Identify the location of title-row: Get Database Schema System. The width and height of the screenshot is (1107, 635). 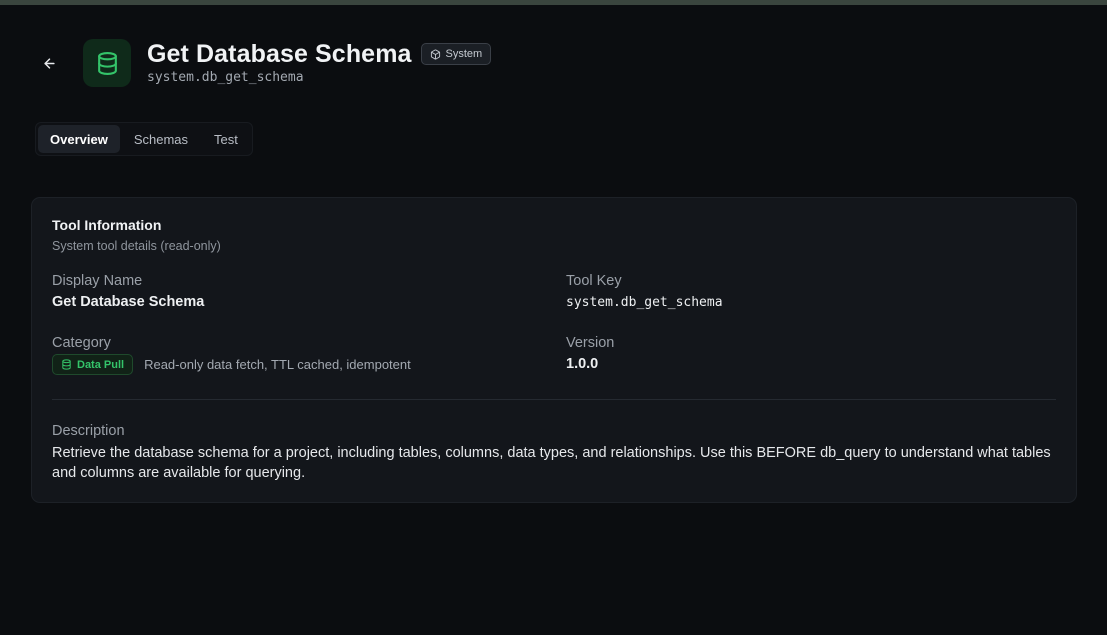
(319, 54).